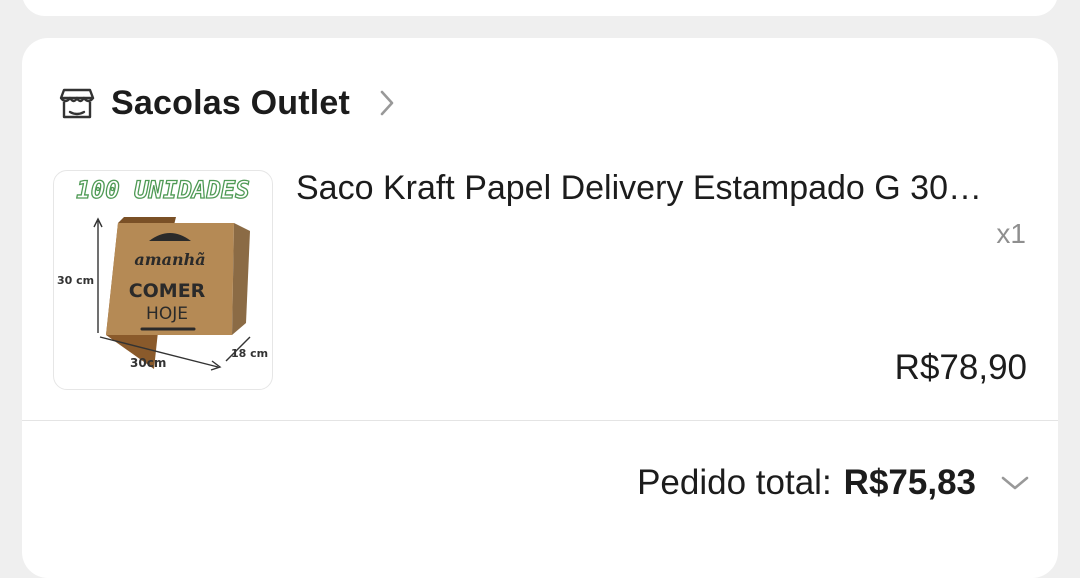 The image size is (1080, 578). Describe the element at coordinates (148, 363) in the screenshot. I see `image-width-label: 30cm` at that location.